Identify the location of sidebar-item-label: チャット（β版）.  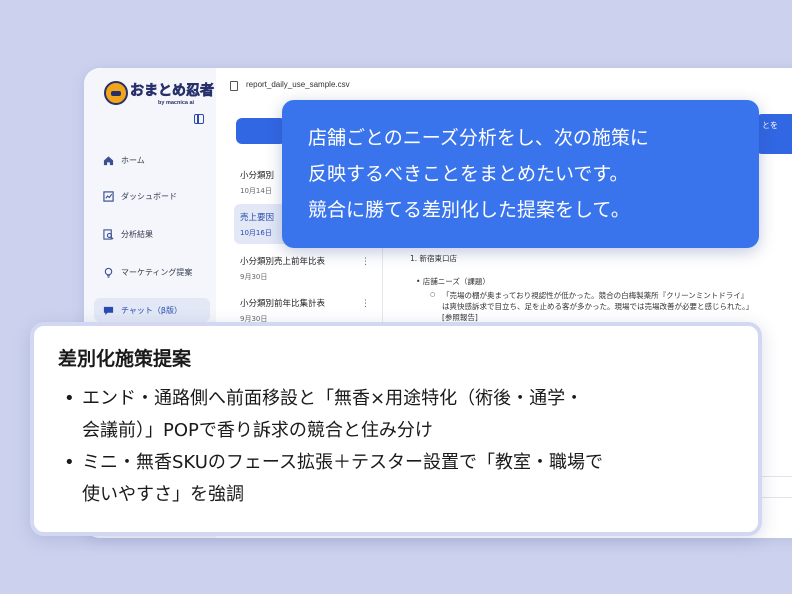
(152, 310).